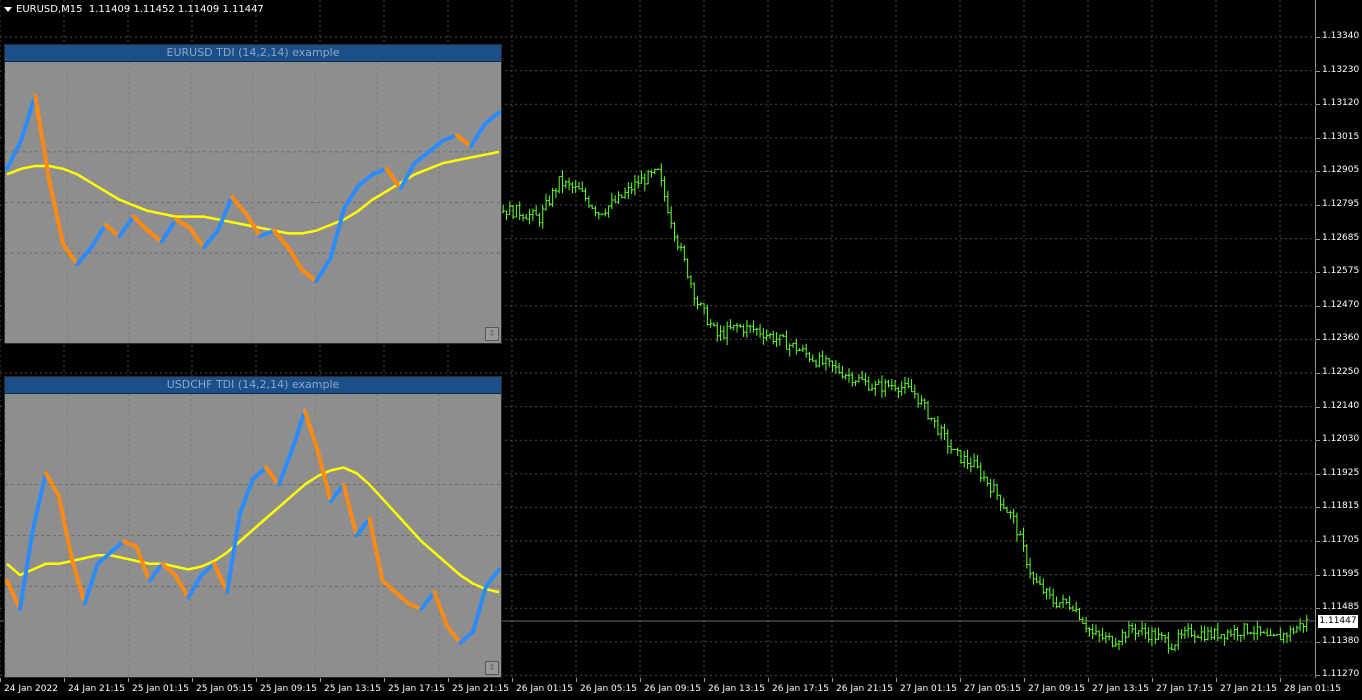 This screenshot has height=700, width=1362. Describe the element at coordinates (253, 530) in the screenshot. I see `tdi-signal-line` at that location.